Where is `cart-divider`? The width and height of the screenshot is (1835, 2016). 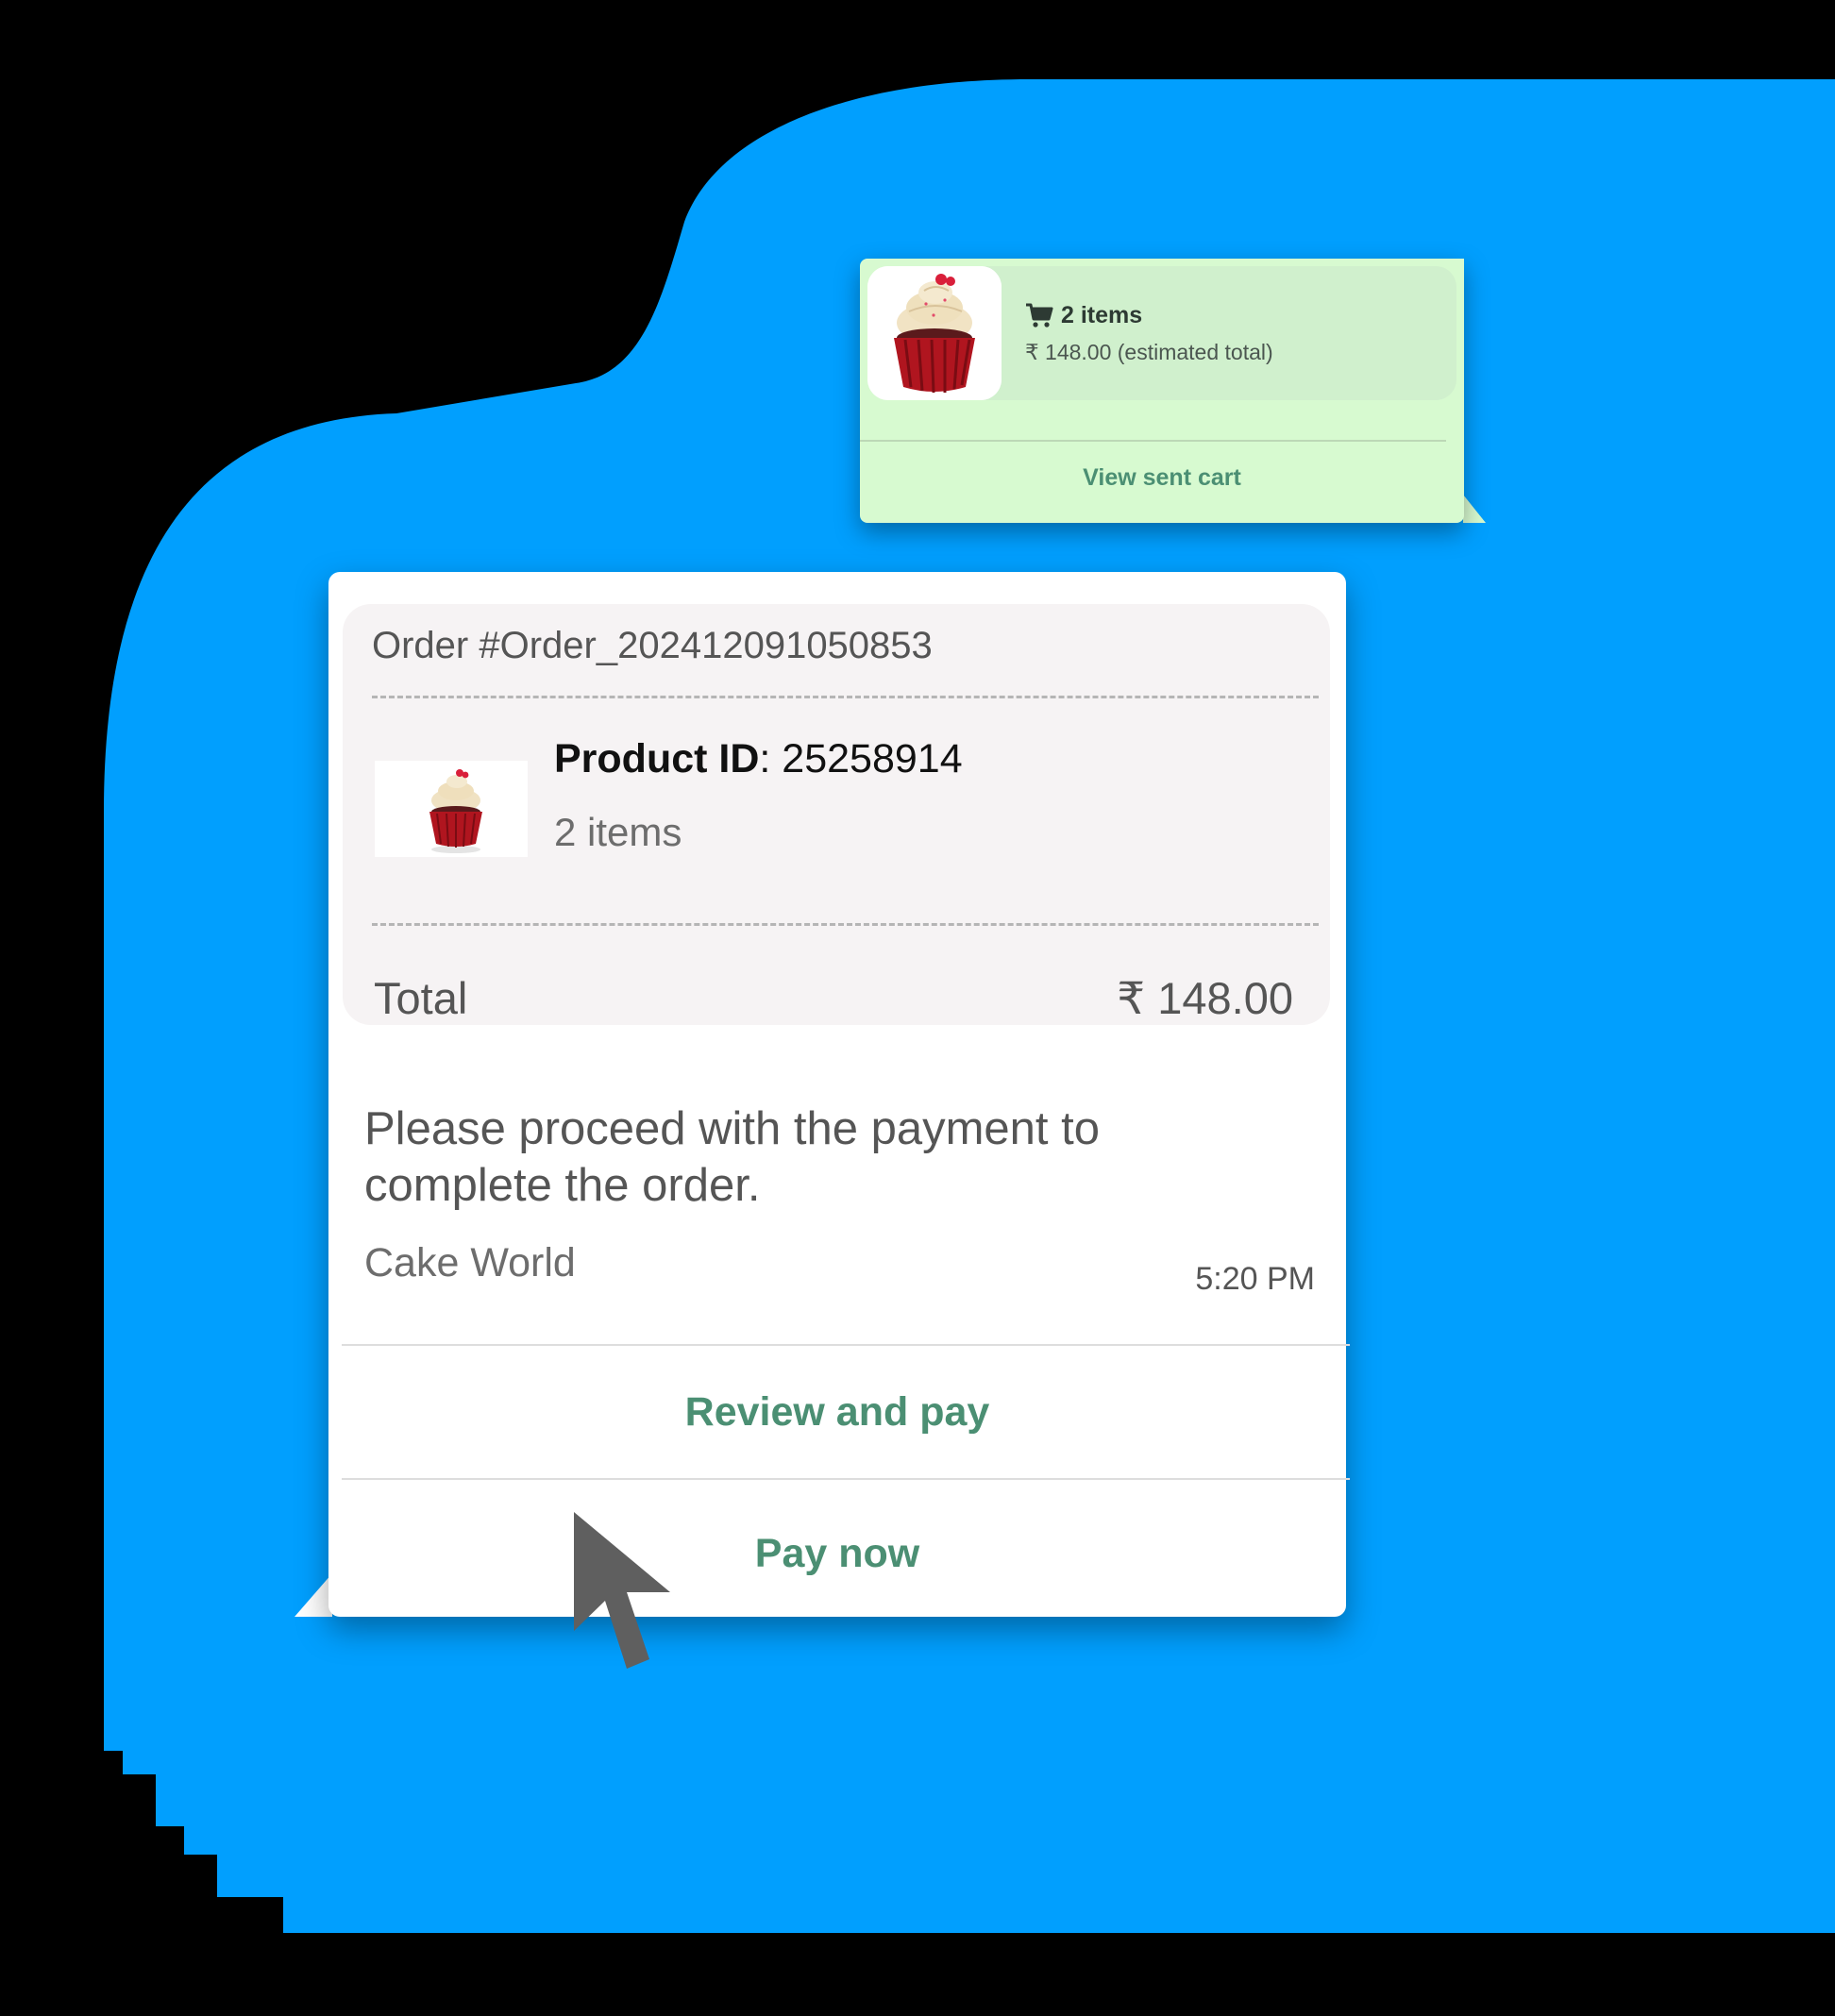
cart-divider is located at coordinates (1153, 441).